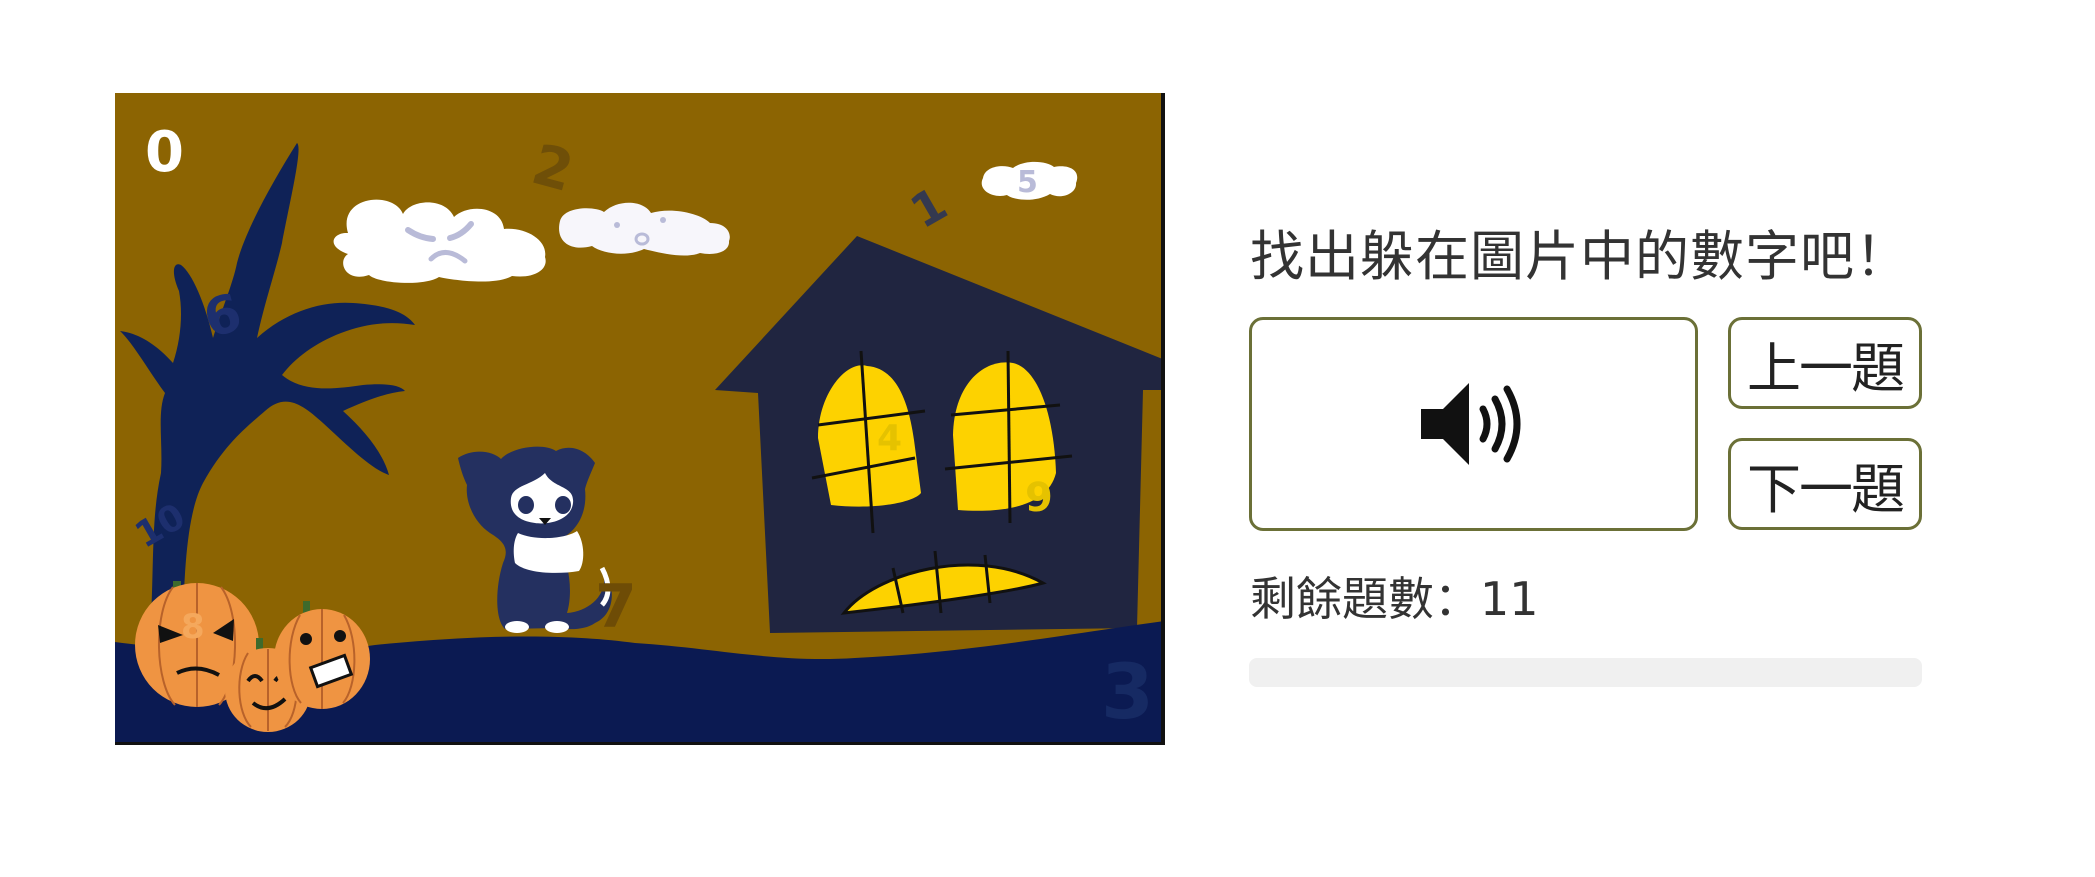 The image size is (2095, 877). What do you see at coordinates (1825, 484) in the screenshot?
I see `next-question-button: 下一題` at bounding box center [1825, 484].